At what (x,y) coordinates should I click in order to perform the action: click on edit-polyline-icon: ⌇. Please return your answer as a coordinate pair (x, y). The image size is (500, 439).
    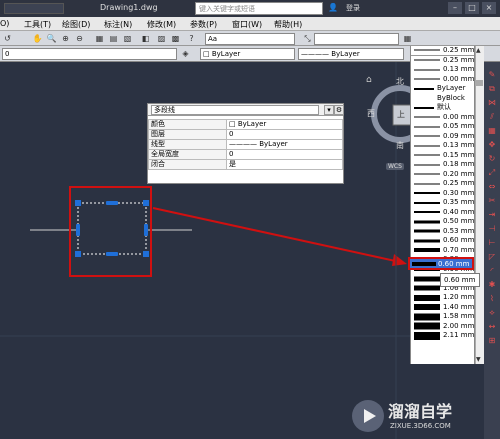
    Looking at the image, I should click on (492, 299).